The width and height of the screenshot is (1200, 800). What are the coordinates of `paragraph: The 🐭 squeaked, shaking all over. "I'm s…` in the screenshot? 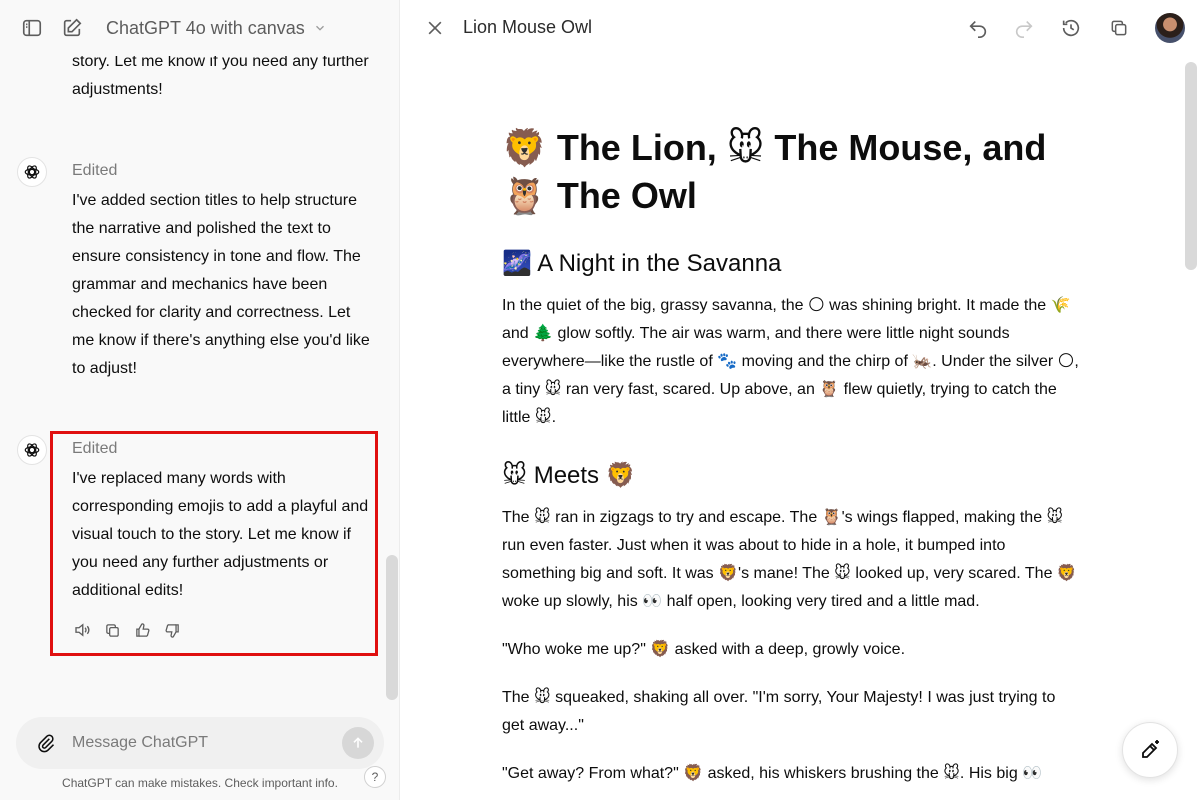 It's located at (779, 711).